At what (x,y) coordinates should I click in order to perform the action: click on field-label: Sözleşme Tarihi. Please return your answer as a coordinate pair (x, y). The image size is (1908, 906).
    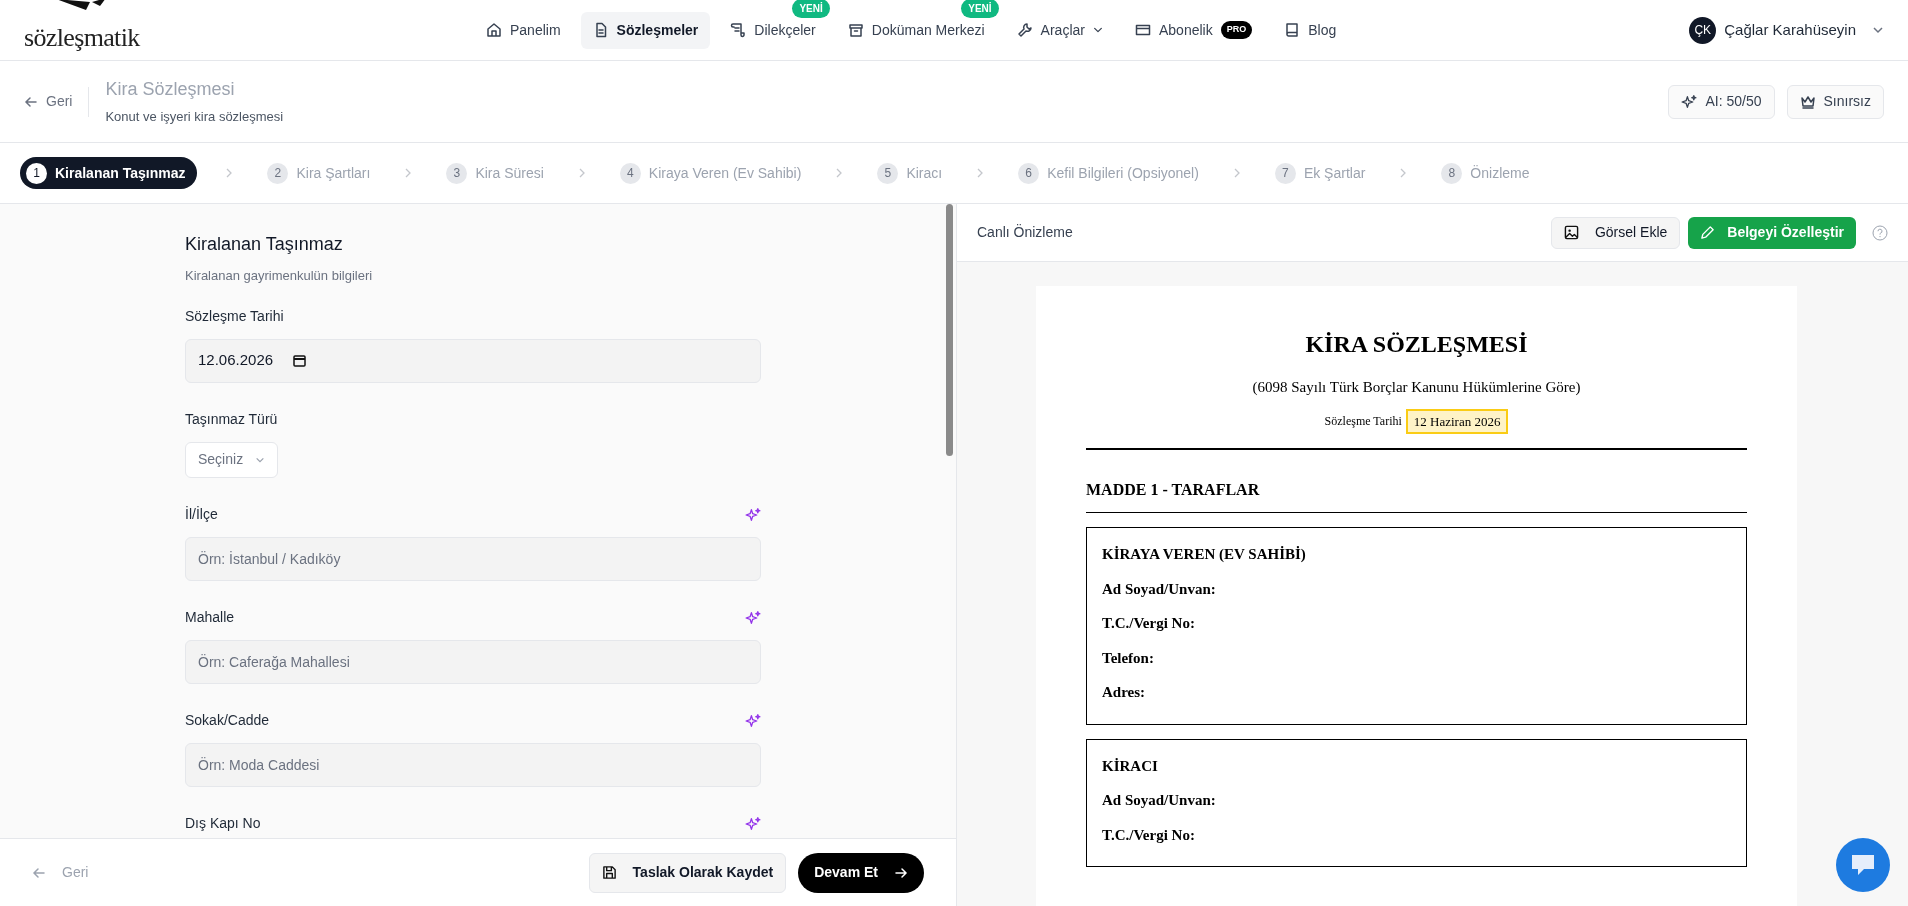
    Looking at the image, I should click on (234, 316).